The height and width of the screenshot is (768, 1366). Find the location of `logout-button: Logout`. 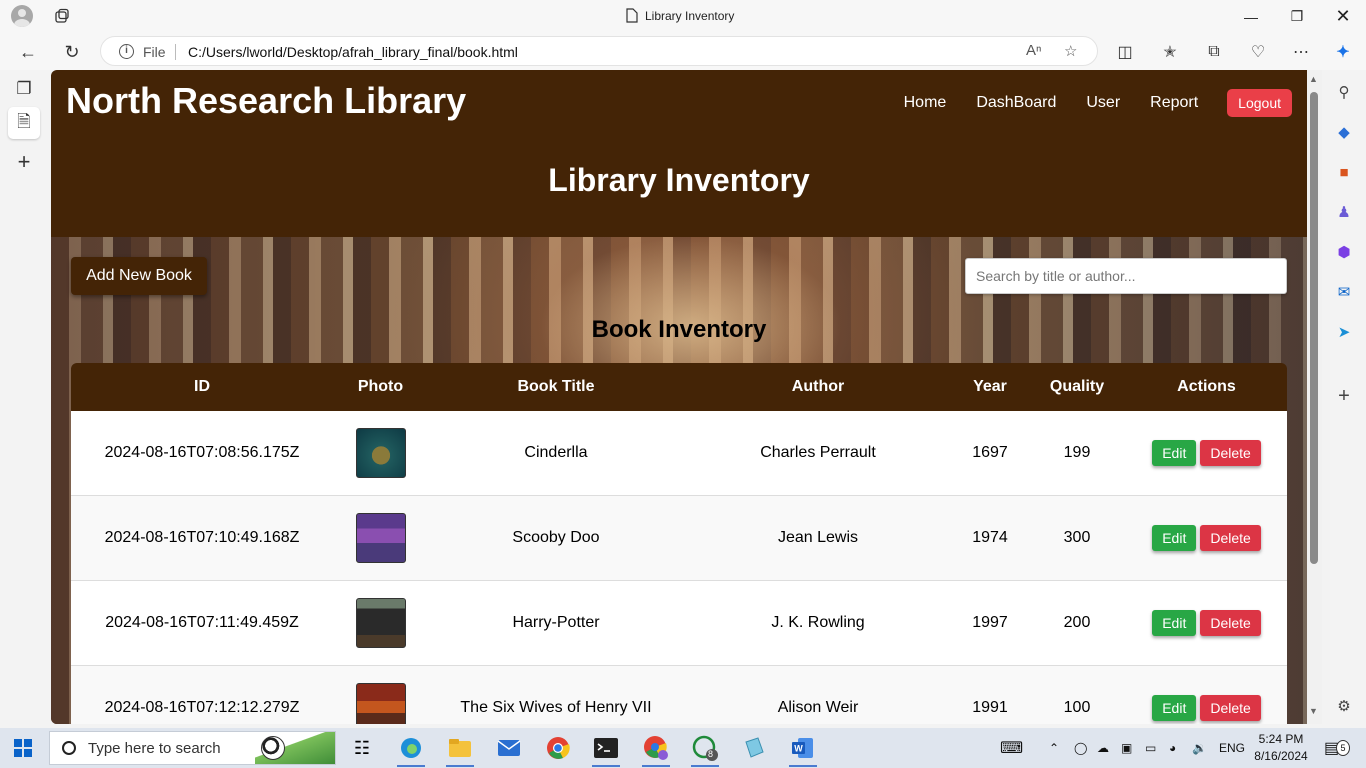

logout-button: Logout is located at coordinates (1259, 103).